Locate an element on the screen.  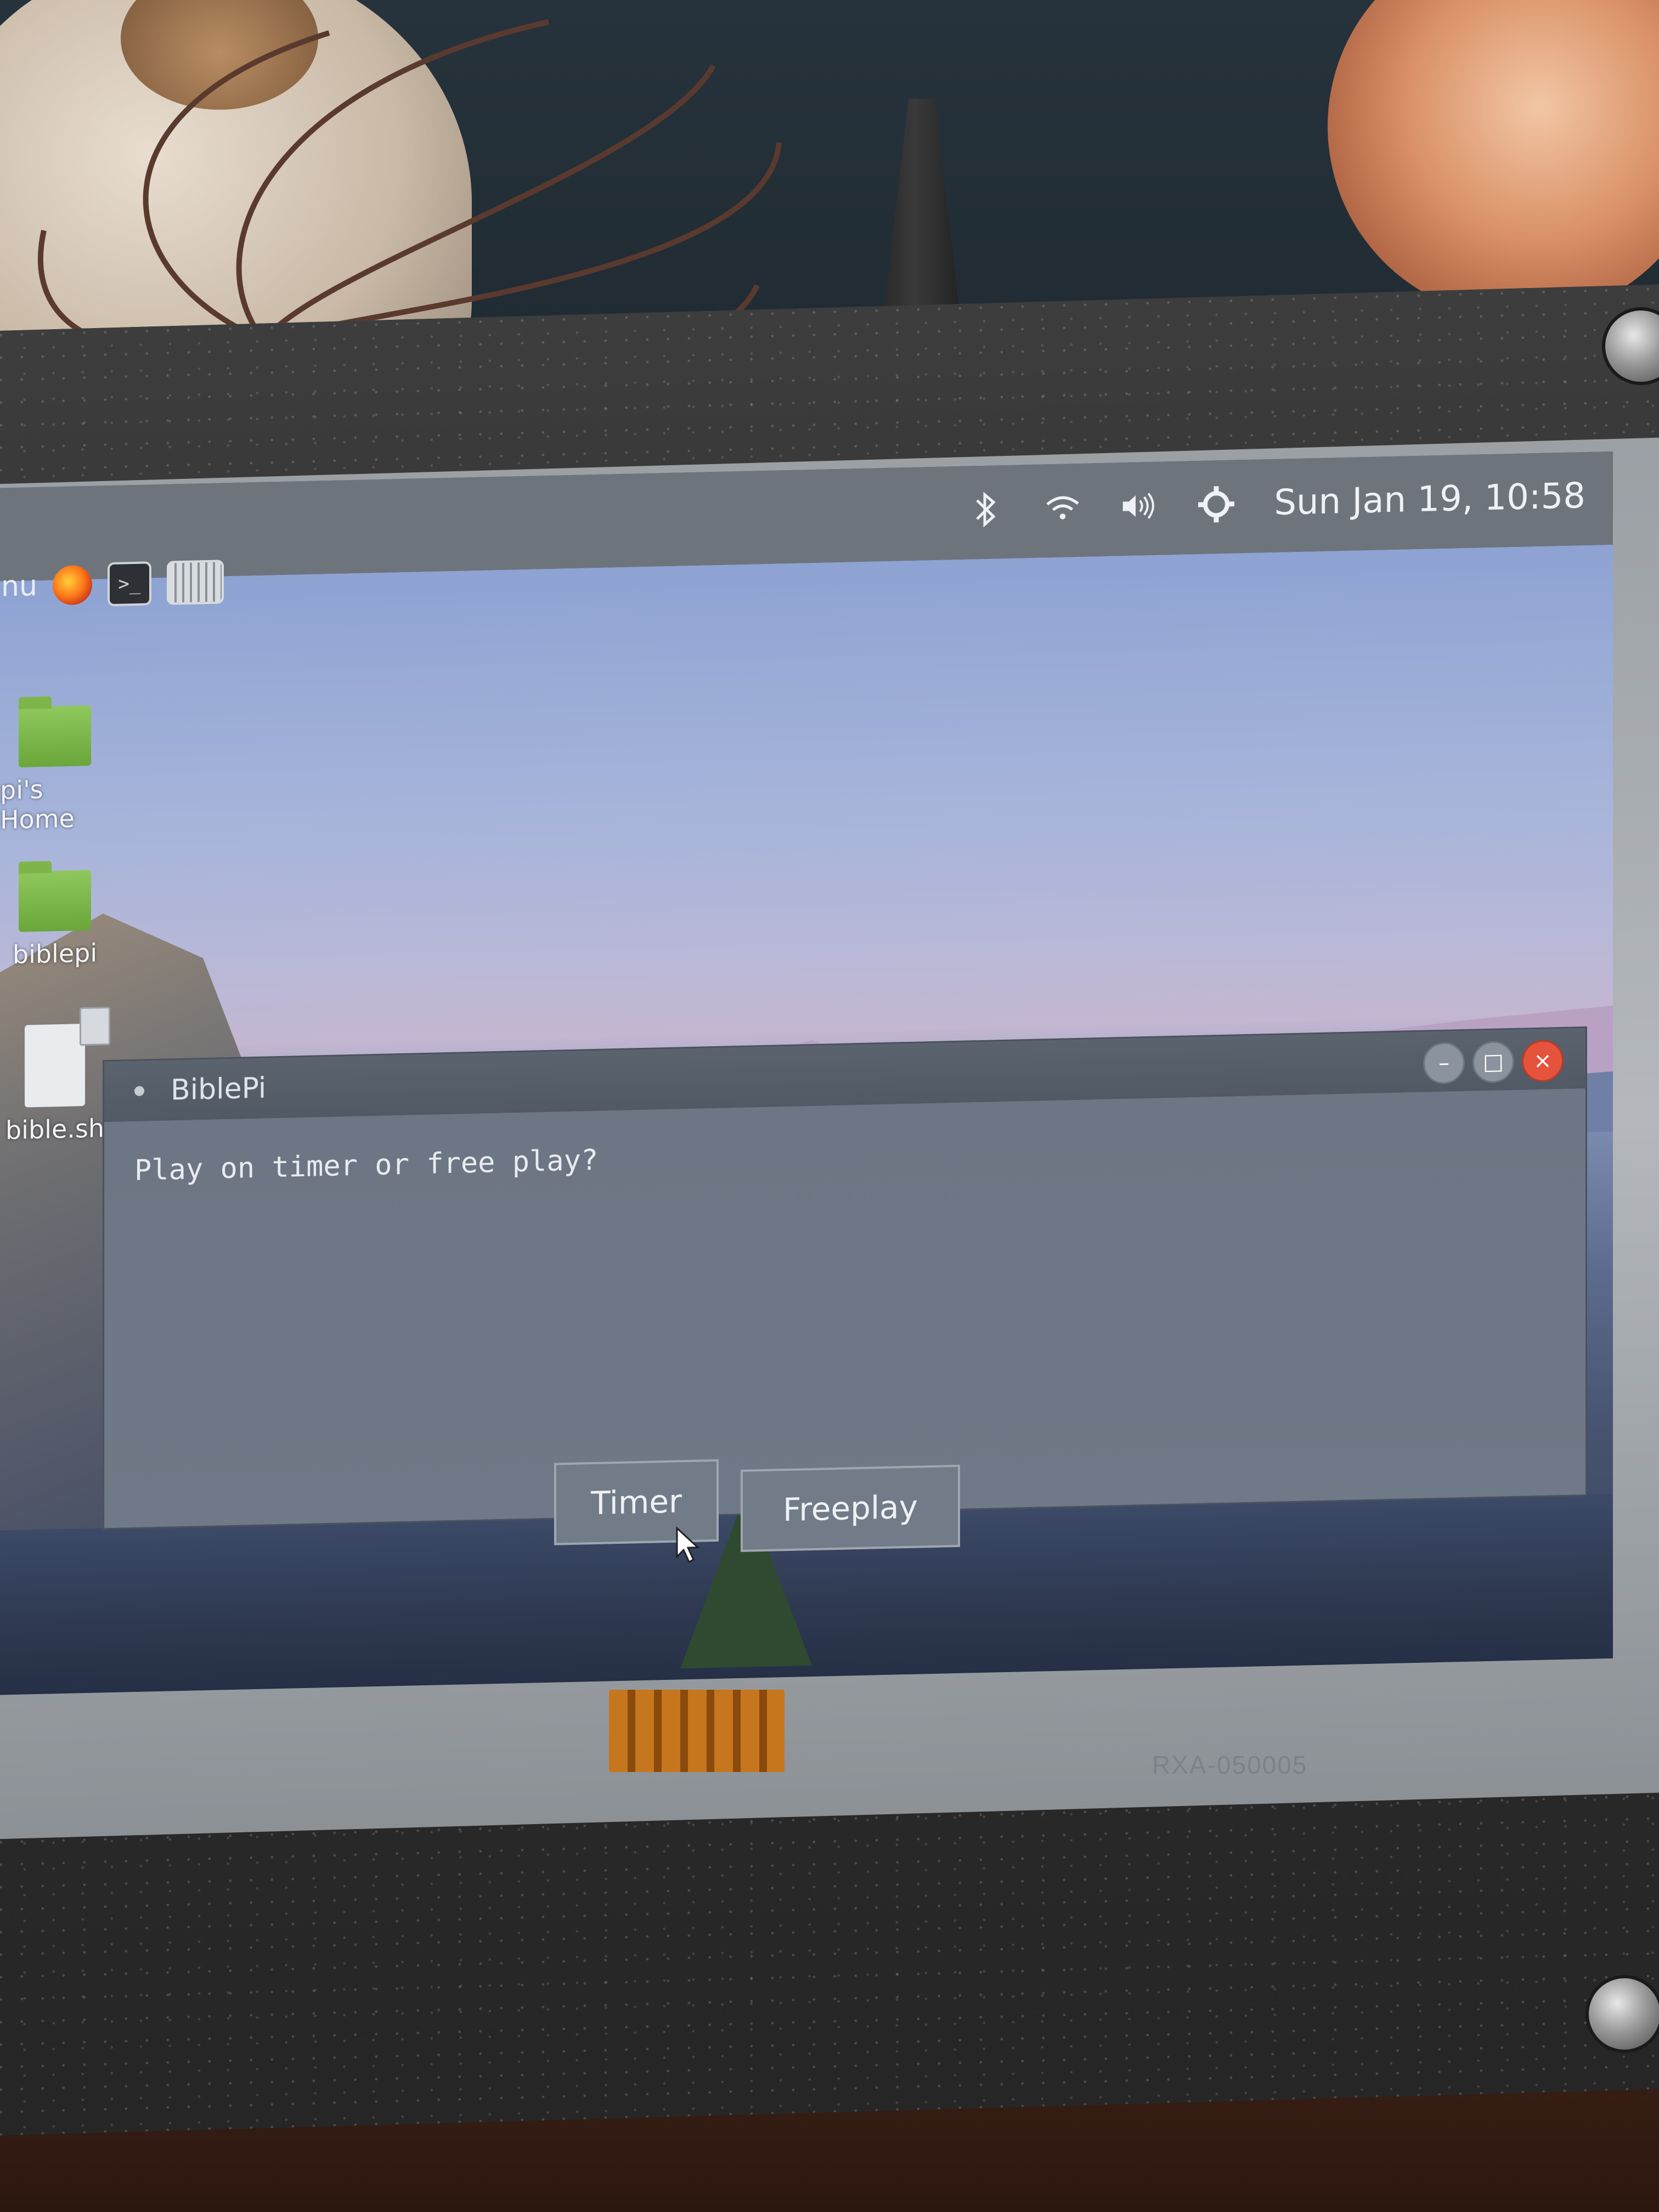
maximize-button: □ is located at coordinates (1493, 1062).